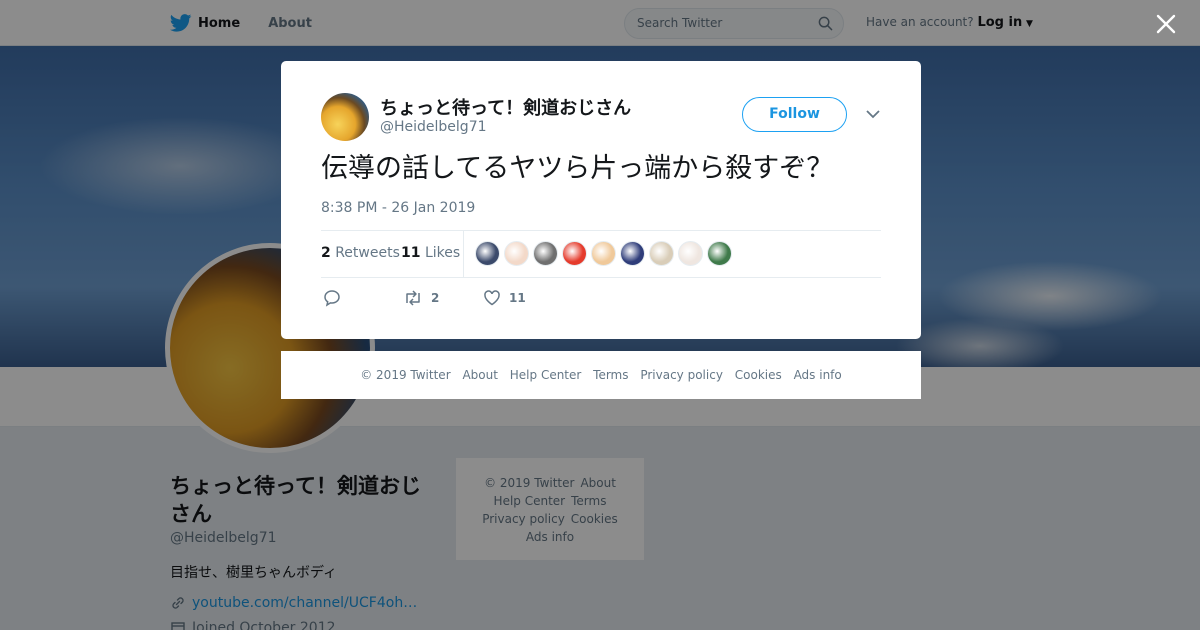  I want to click on likes-stat: 11 Likes, so click(430, 253).